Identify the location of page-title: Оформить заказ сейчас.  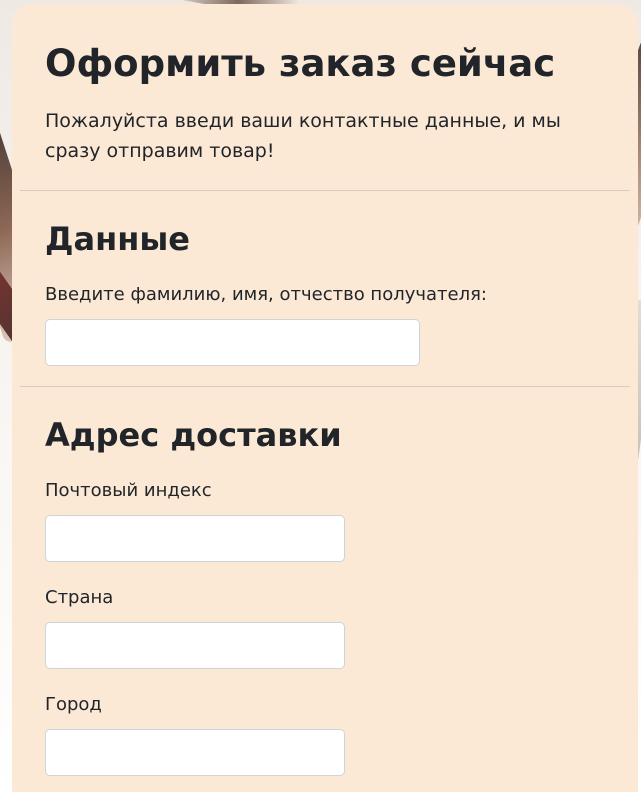
(300, 63).